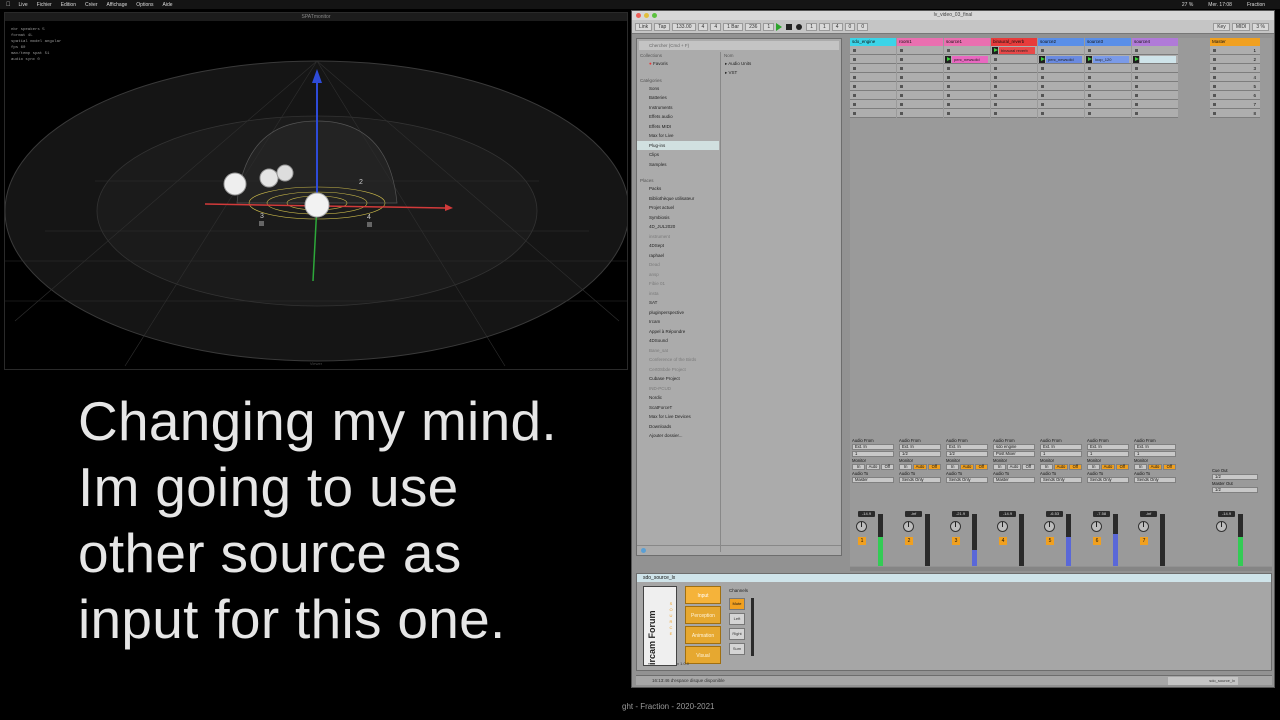  Describe the element at coordinates (954, 578) in the screenshot. I see `device-title: sdo_source_lx` at that location.